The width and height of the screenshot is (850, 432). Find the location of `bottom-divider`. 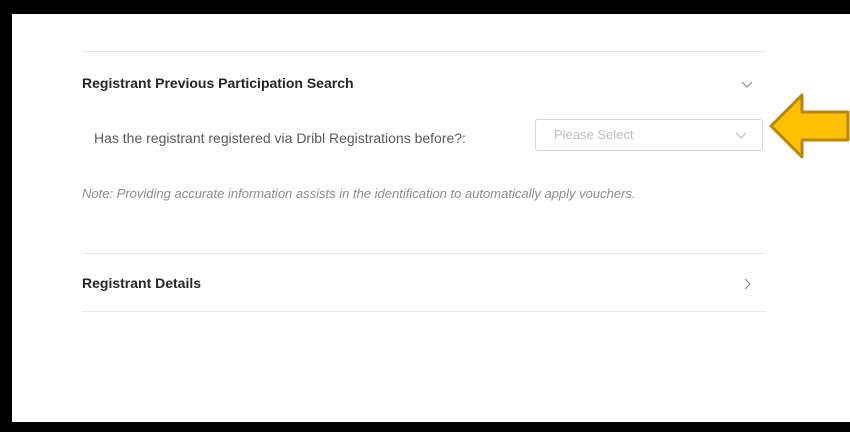

bottom-divider is located at coordinates (424, 311).